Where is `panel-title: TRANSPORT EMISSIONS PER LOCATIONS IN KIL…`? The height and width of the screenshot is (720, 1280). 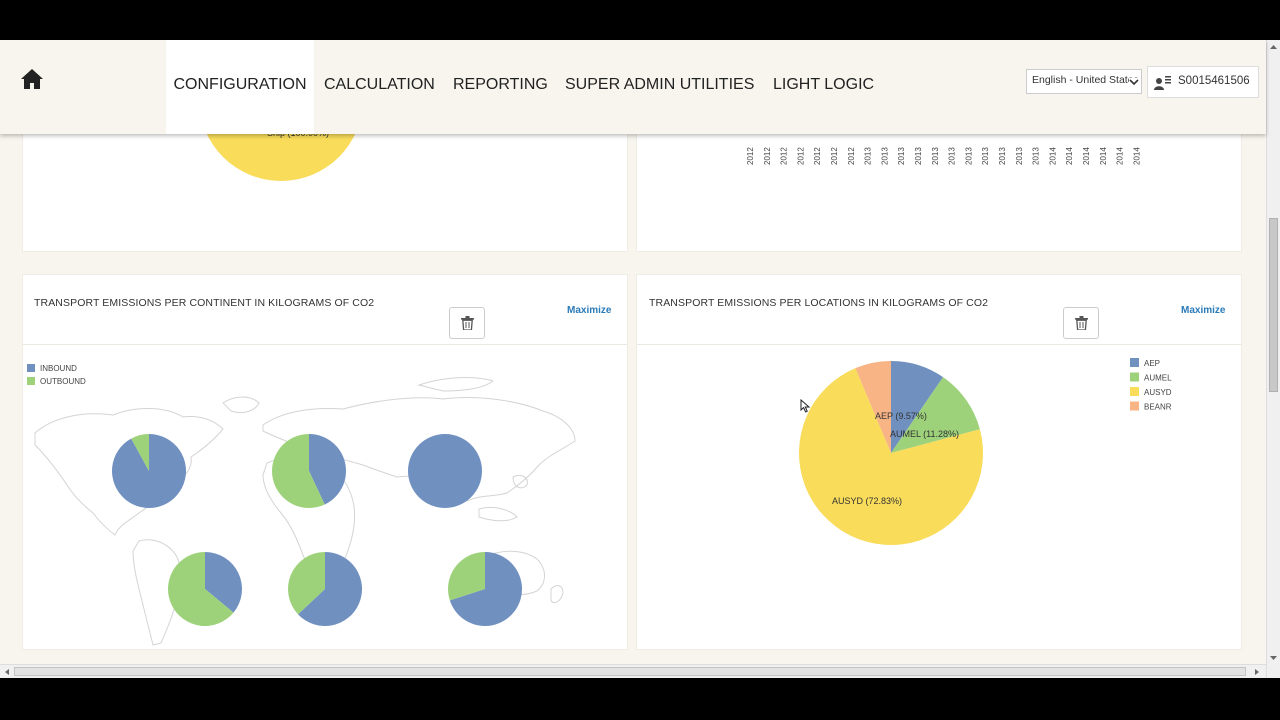
panel-title: TRANSPORT EMISSIONS PER LOCATIONS IN KIL… is located at coordinates (819, 303).